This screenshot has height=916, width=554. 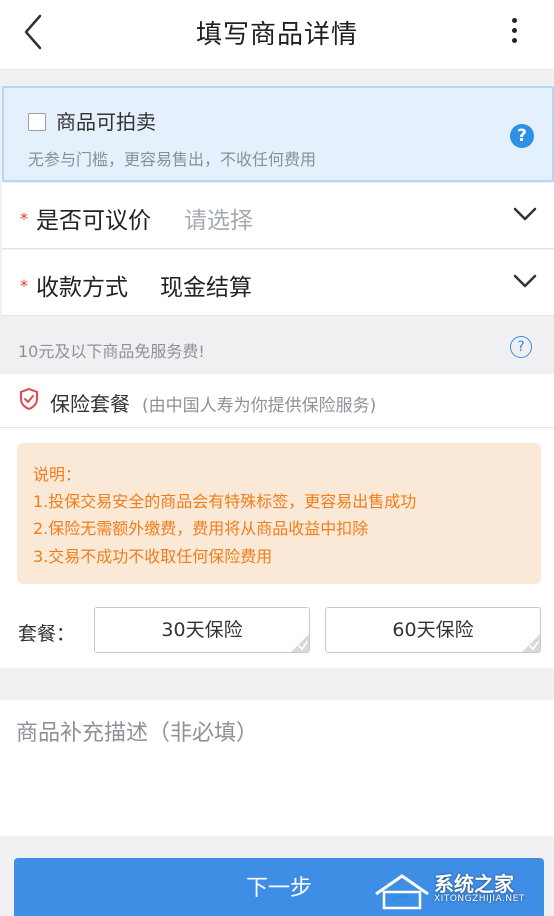 I want to click on site-watermark: 系统之家 XITONGZHIJIA.NET, so click(x=458, y=889).